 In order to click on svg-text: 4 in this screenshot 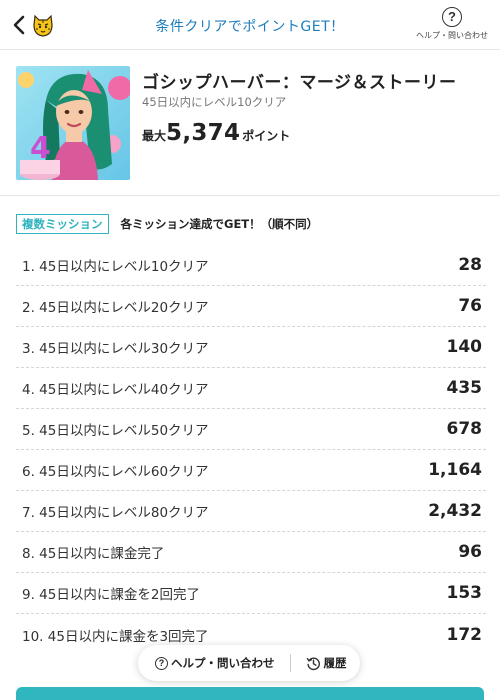, I will do `click(40, 148)`.